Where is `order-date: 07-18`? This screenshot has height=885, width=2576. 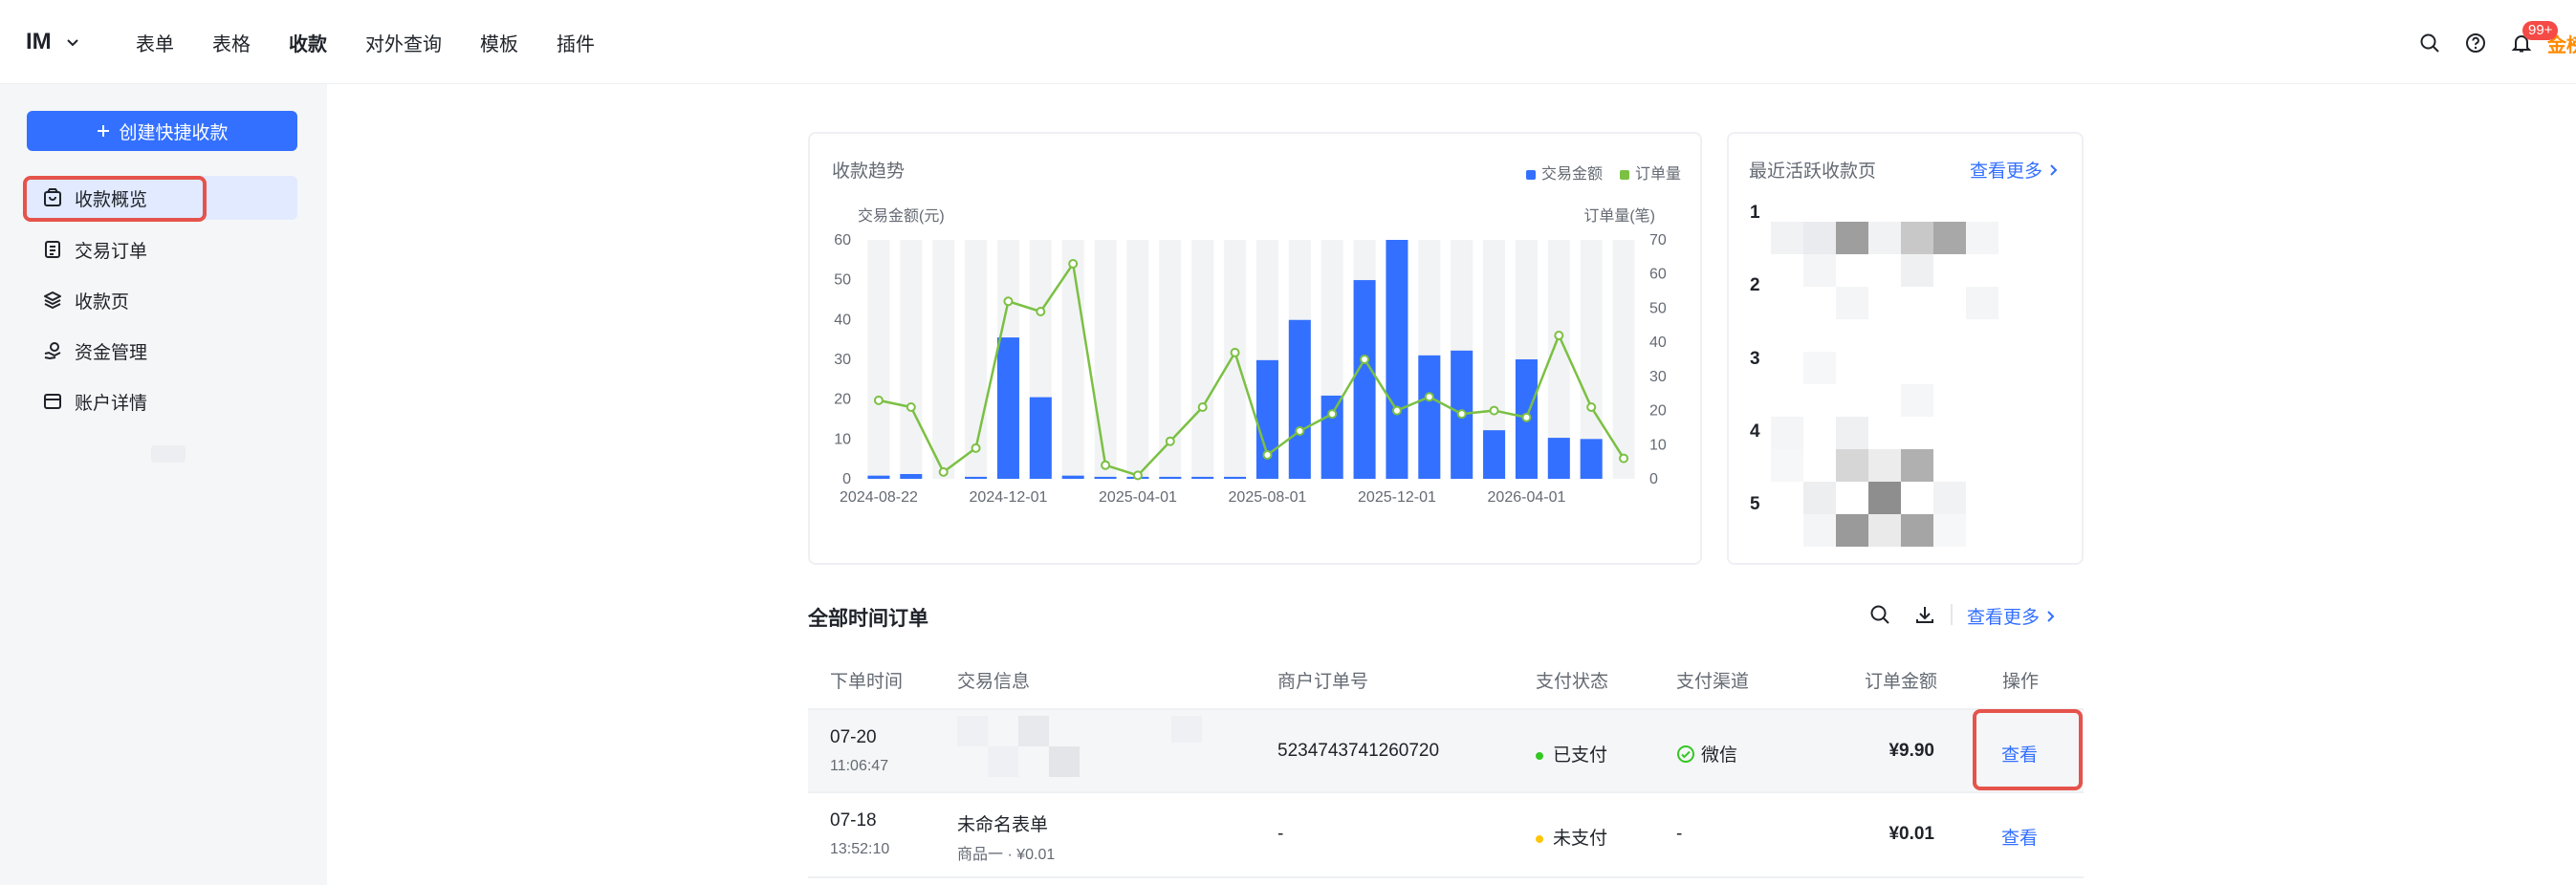
order-date: 07-18 is located at coordinates (853, 821).